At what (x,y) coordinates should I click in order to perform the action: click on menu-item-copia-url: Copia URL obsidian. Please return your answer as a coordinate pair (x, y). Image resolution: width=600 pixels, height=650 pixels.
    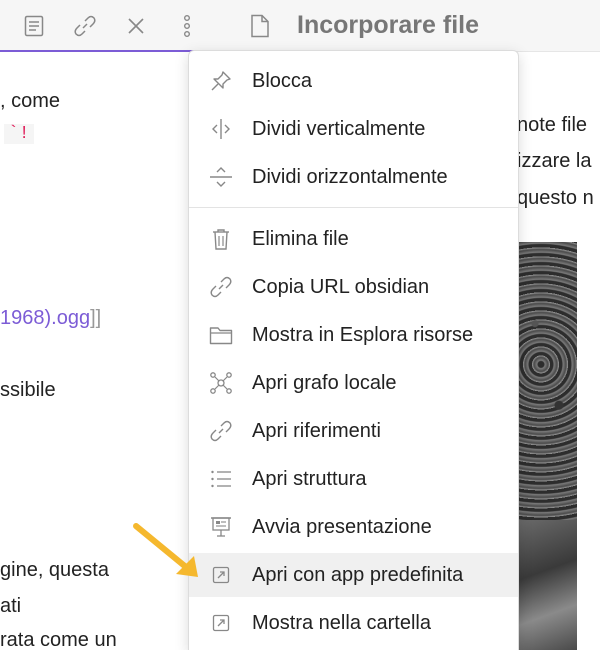
    Looking at the image, I should click on (353, 287).